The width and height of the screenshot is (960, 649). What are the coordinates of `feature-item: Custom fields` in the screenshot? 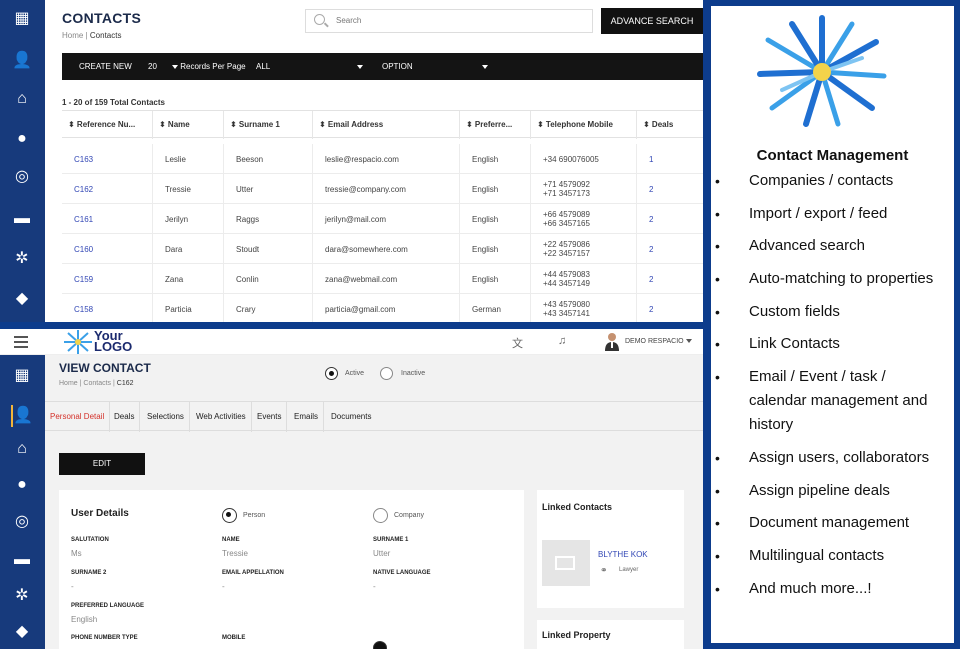 It's located at (832, 312).